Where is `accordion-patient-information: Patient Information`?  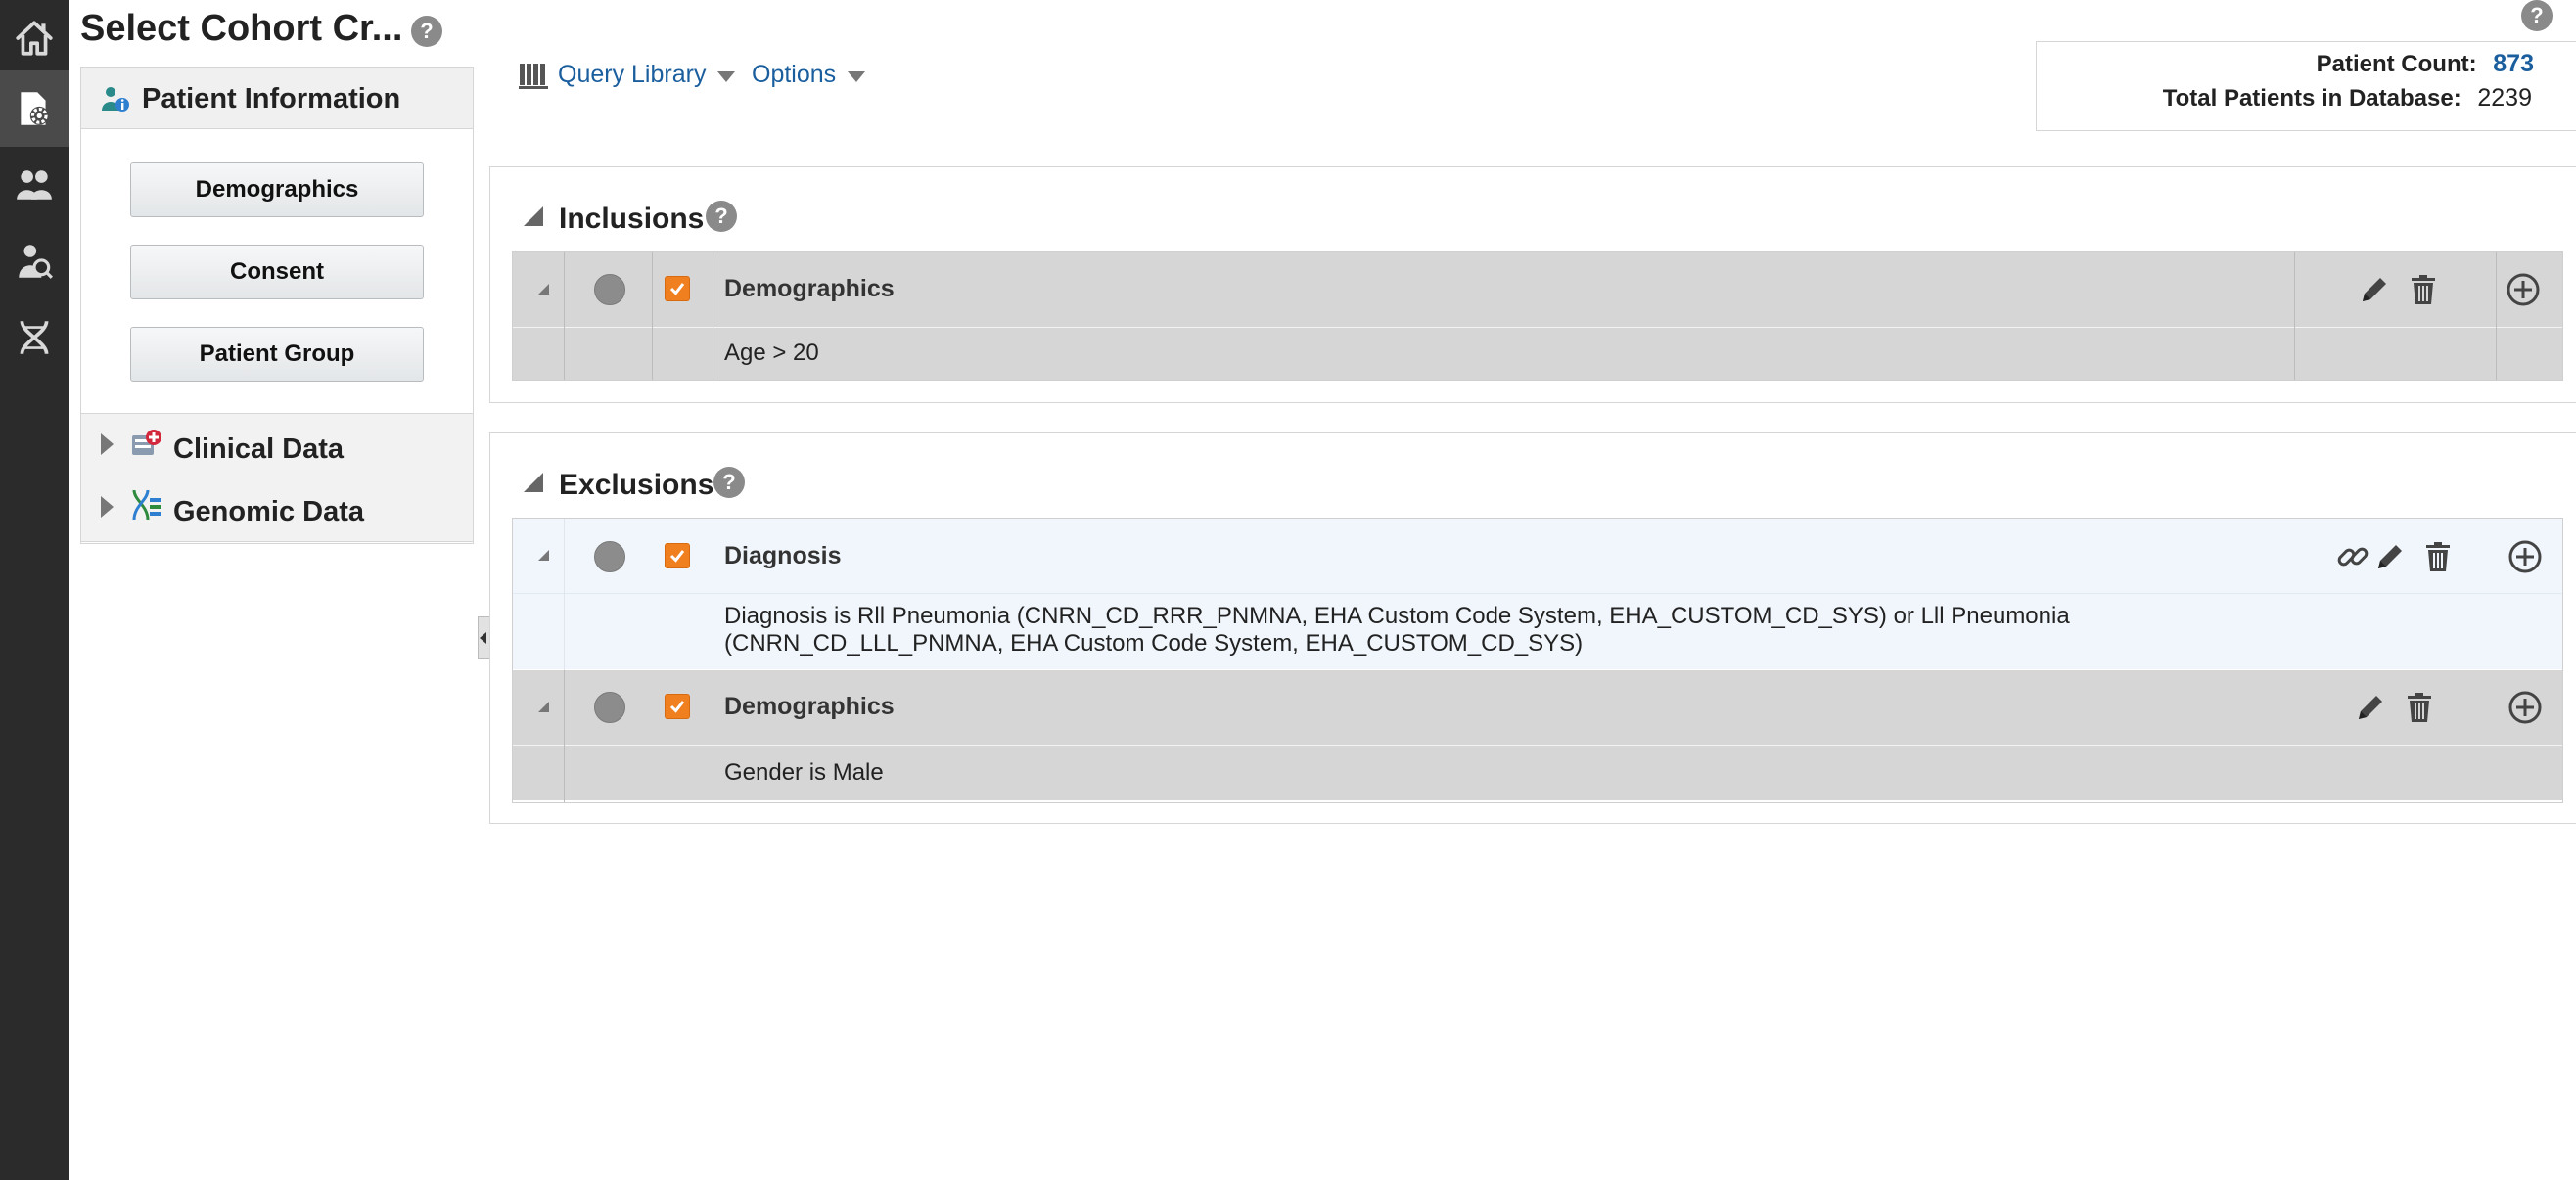
accordion-patient-information: Patient Information is located at coordinates (277, 98).